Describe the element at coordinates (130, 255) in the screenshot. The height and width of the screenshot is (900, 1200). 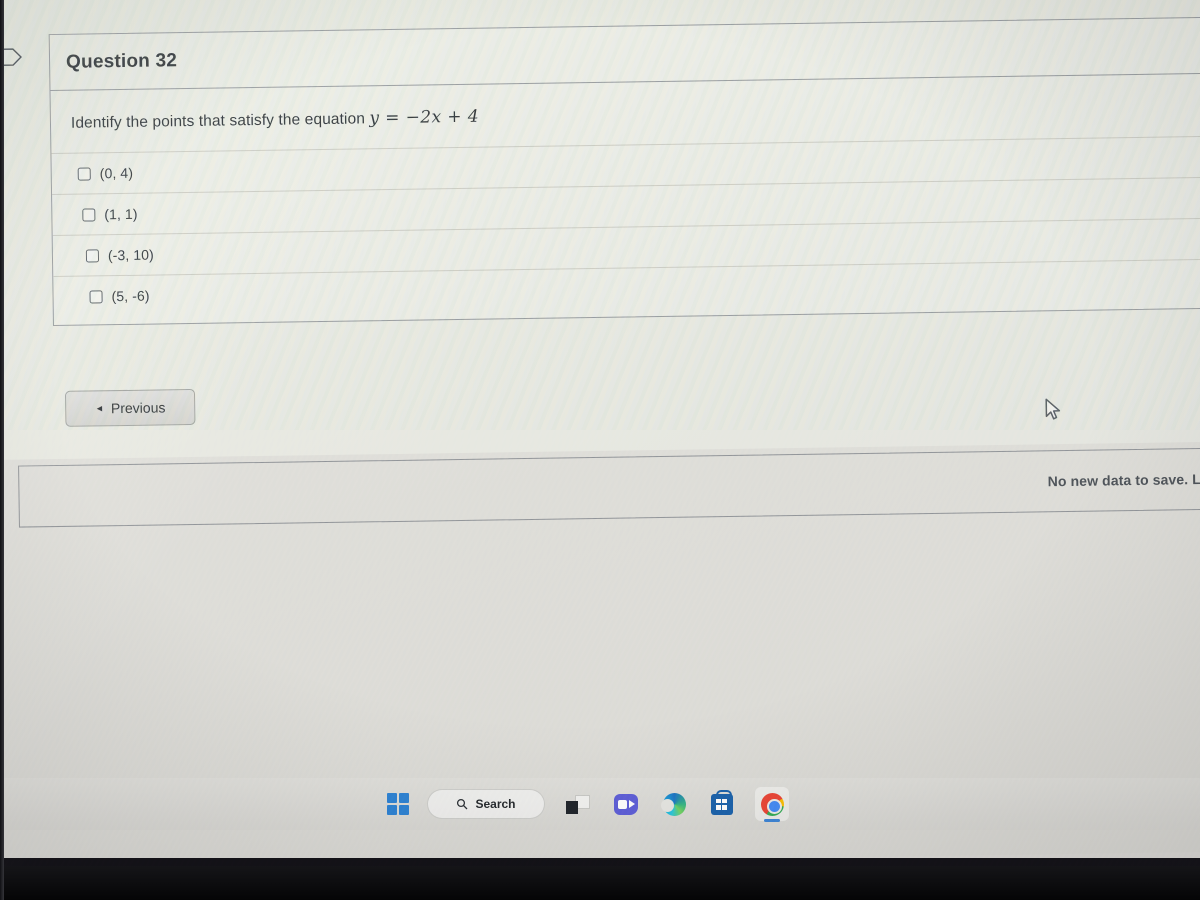
I see `answer-option-label: (-3, 10)` at that location.